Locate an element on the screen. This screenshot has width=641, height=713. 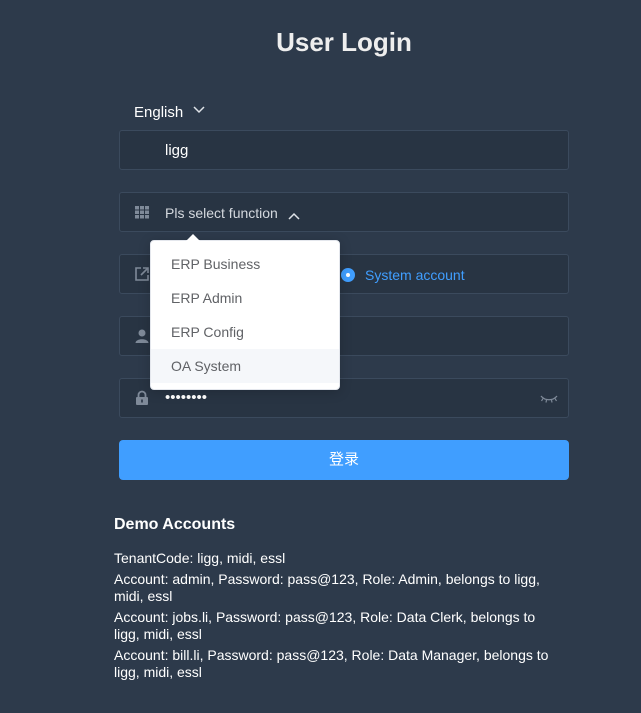
password-input: •••••••• is located at coordinates (186, 397).